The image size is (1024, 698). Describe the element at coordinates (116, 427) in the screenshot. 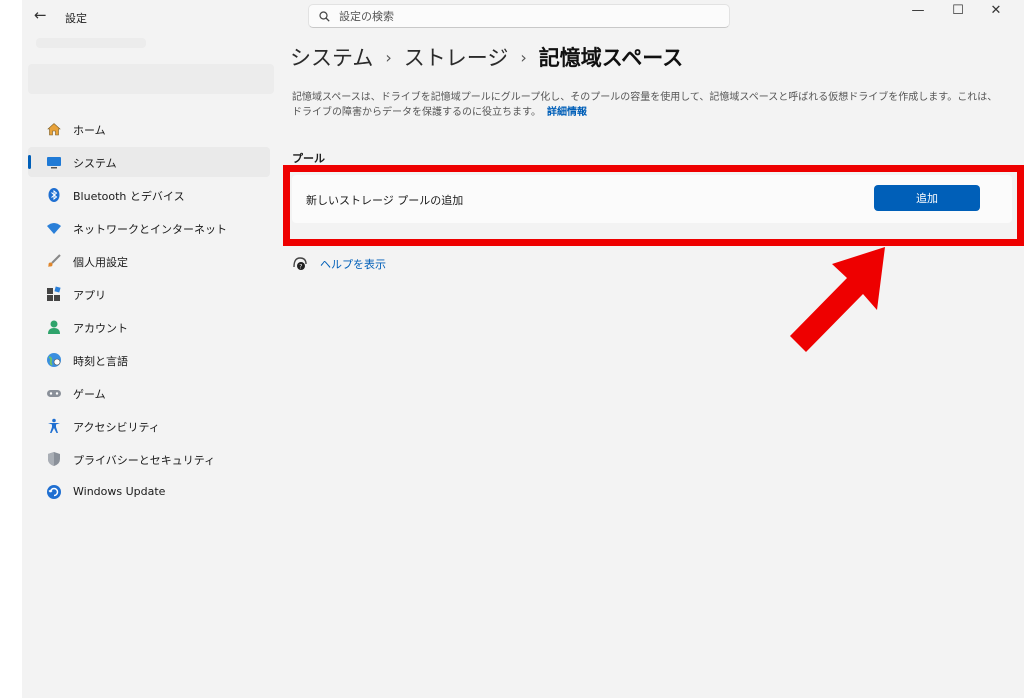

I see `sidebar-item-label: アクセシビリティ` at that location.